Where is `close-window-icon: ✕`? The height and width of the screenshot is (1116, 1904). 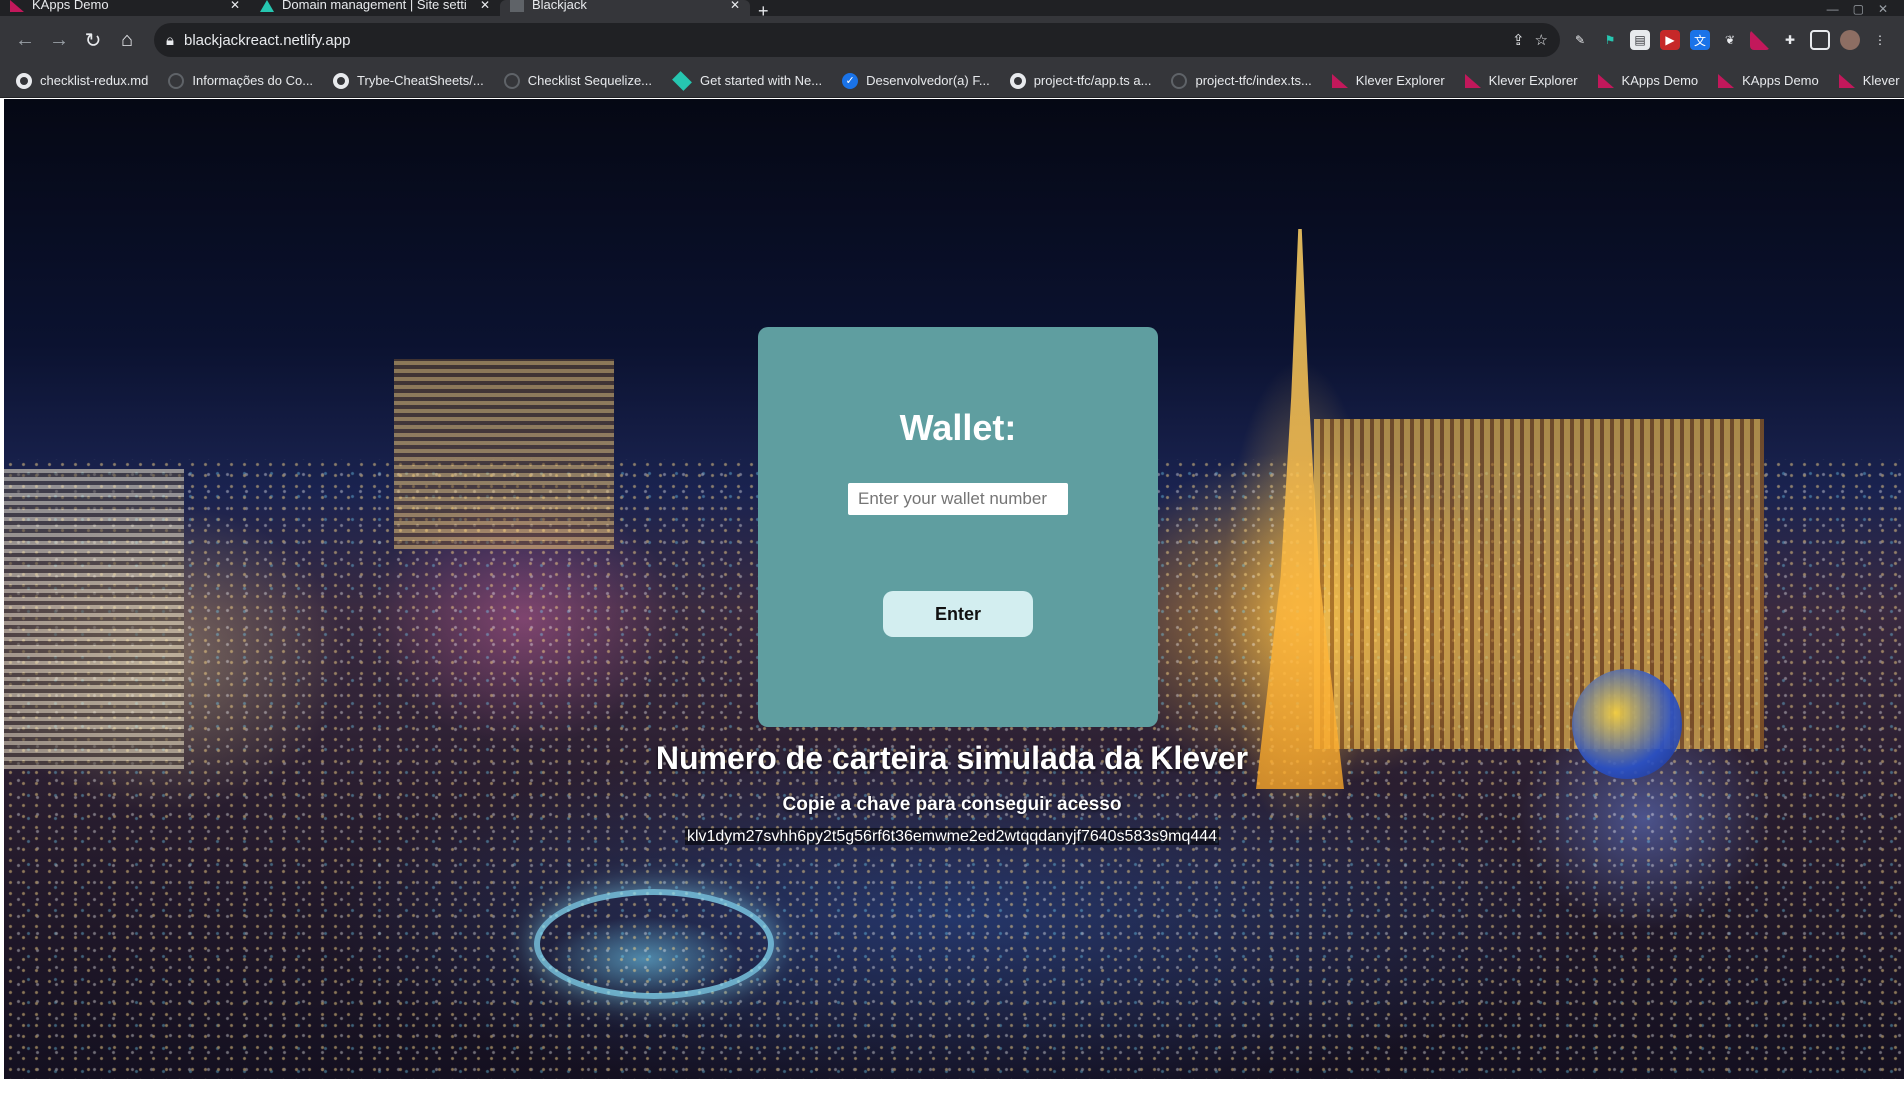 close-window-icon: ✕ is located at coordinates (1883, 9).